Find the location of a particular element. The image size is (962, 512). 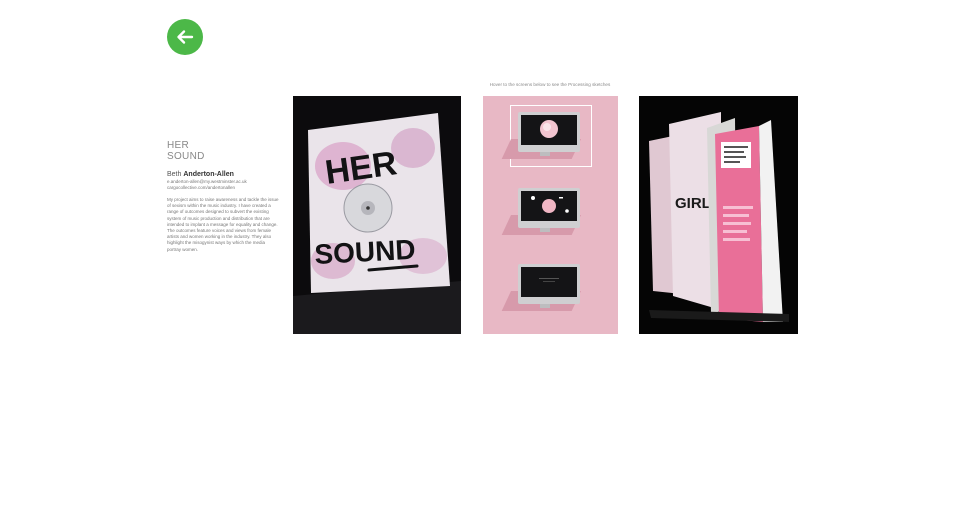

author-first-name: Beth is located at coordinates (174, 174).